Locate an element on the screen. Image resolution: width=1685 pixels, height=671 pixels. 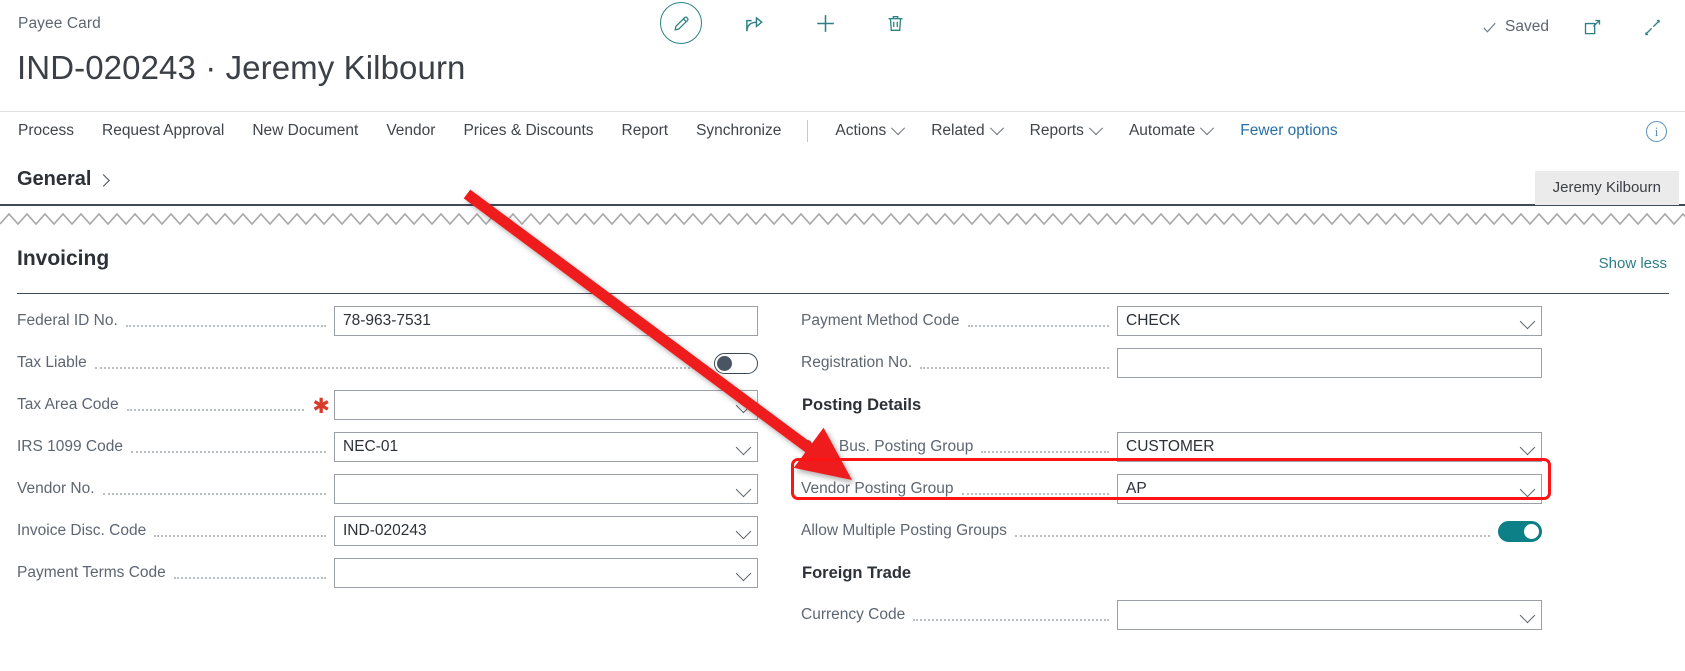
menu-item-fewer-options: Fewer options is located at coordinates (1288, 131).